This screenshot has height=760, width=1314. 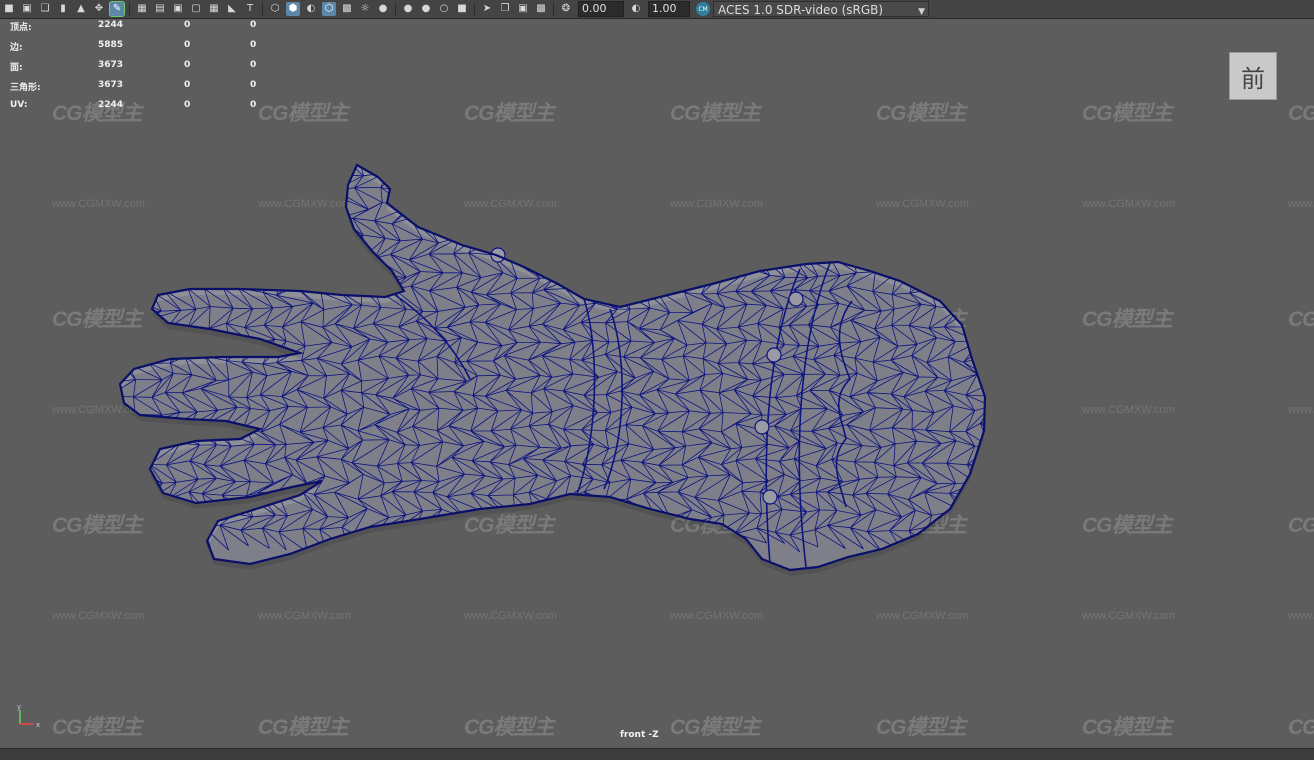 I want to click on depth-of-field-icon: ■, so click(x=462, y=9).